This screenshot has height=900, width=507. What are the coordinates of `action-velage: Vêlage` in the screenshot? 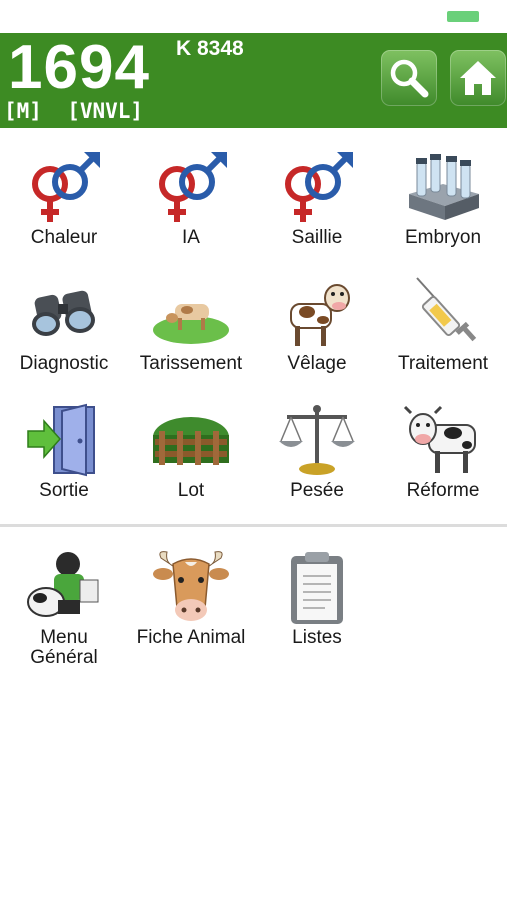 It's located at (317, 327).